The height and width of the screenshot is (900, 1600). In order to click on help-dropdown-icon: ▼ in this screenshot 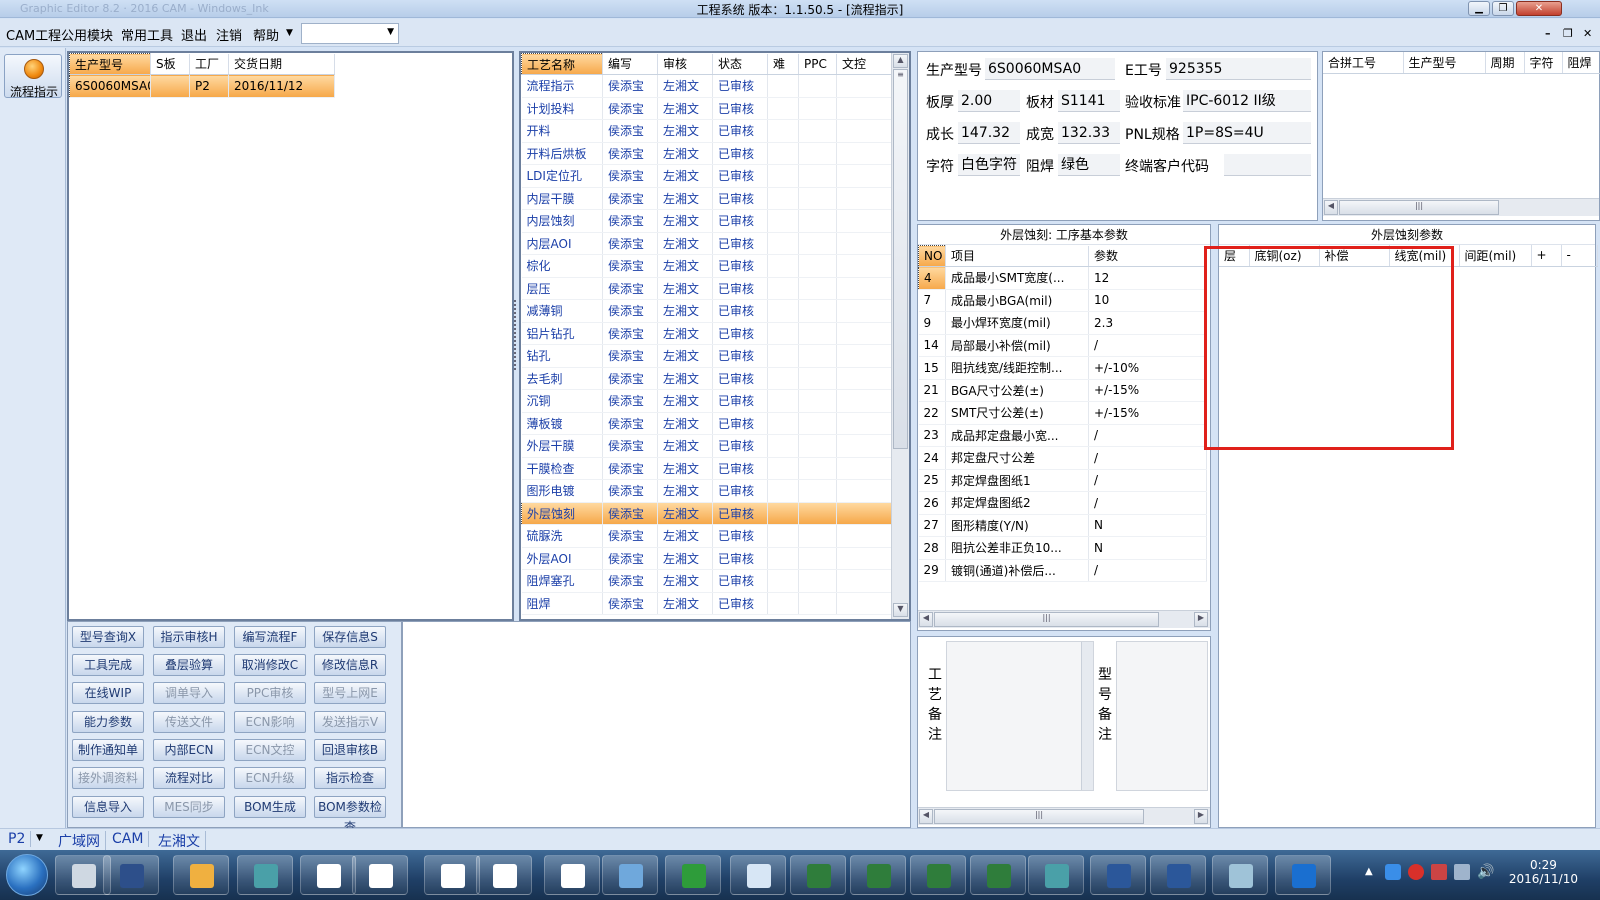, I will do `click(289, 33)`.